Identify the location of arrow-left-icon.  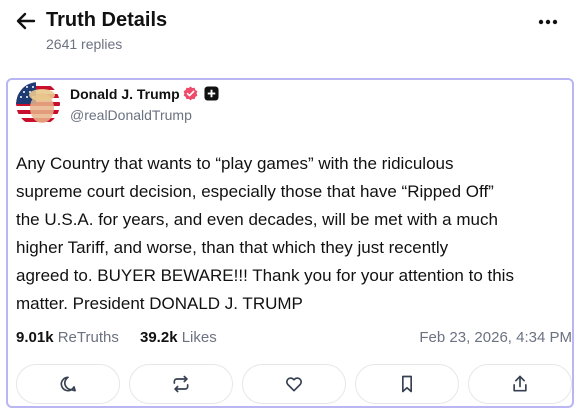
(26, 21).